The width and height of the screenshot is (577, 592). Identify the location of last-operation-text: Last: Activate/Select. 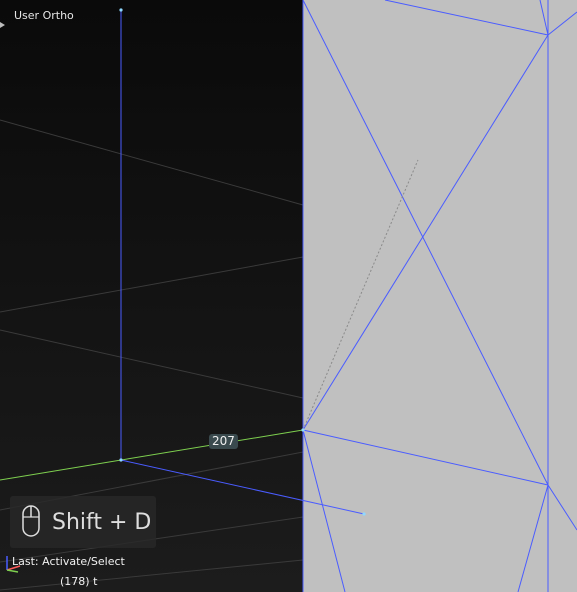
(68, 561).